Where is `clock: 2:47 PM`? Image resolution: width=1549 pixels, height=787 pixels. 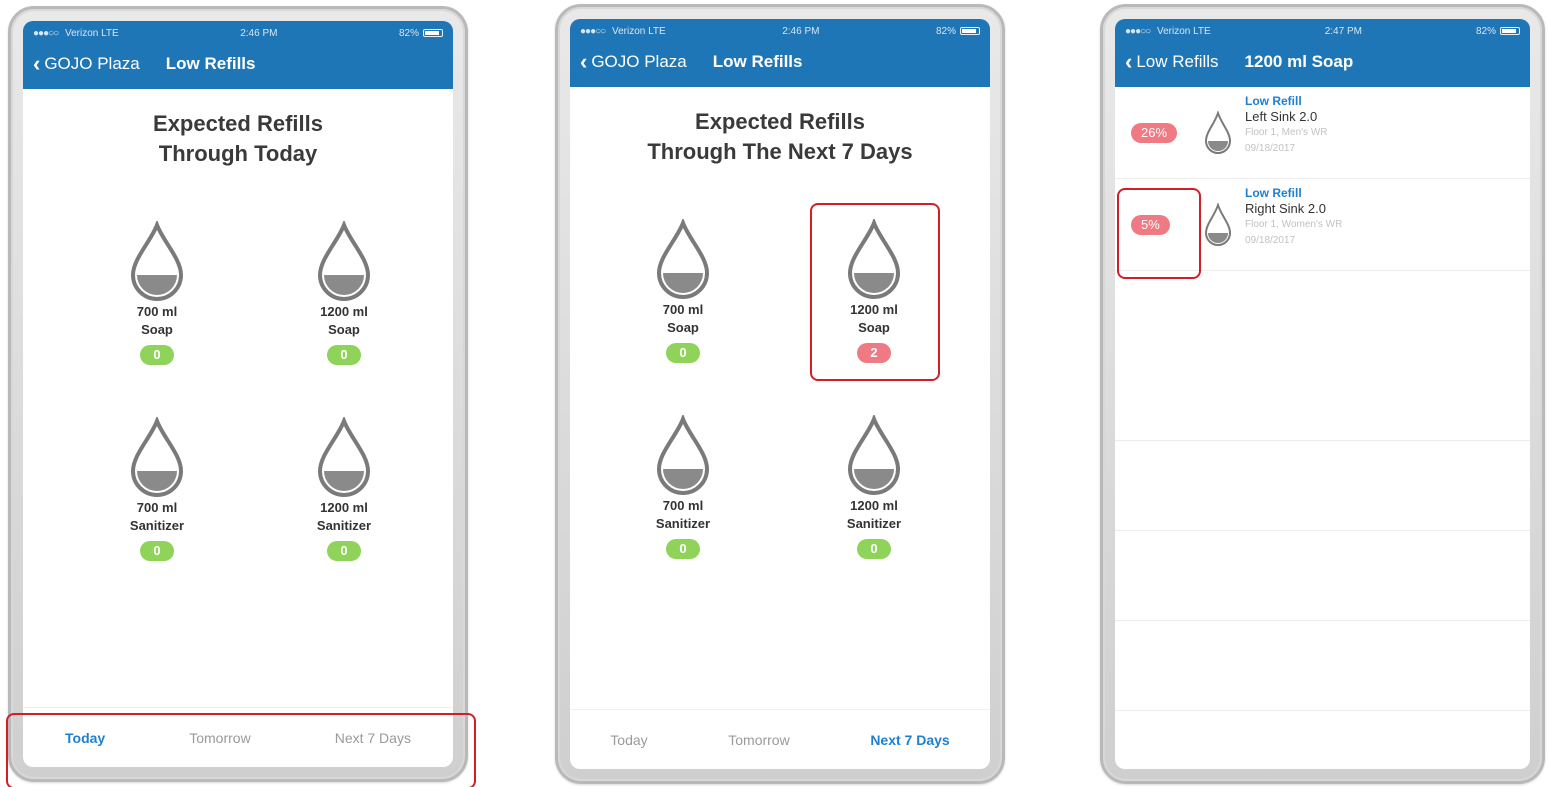
clock: 2:47 PM is located at coordinates (1343, 31).